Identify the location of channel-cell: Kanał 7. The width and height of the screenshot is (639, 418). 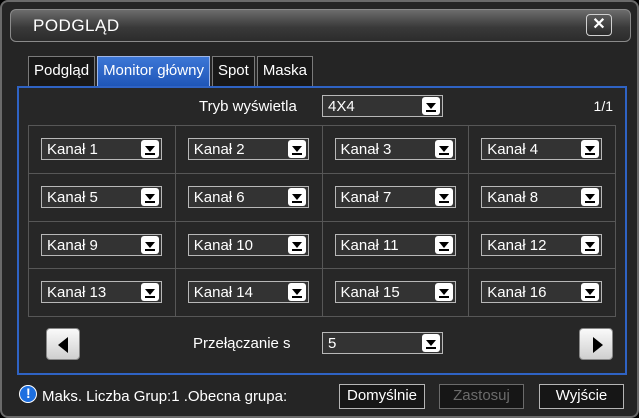
(396, 197).